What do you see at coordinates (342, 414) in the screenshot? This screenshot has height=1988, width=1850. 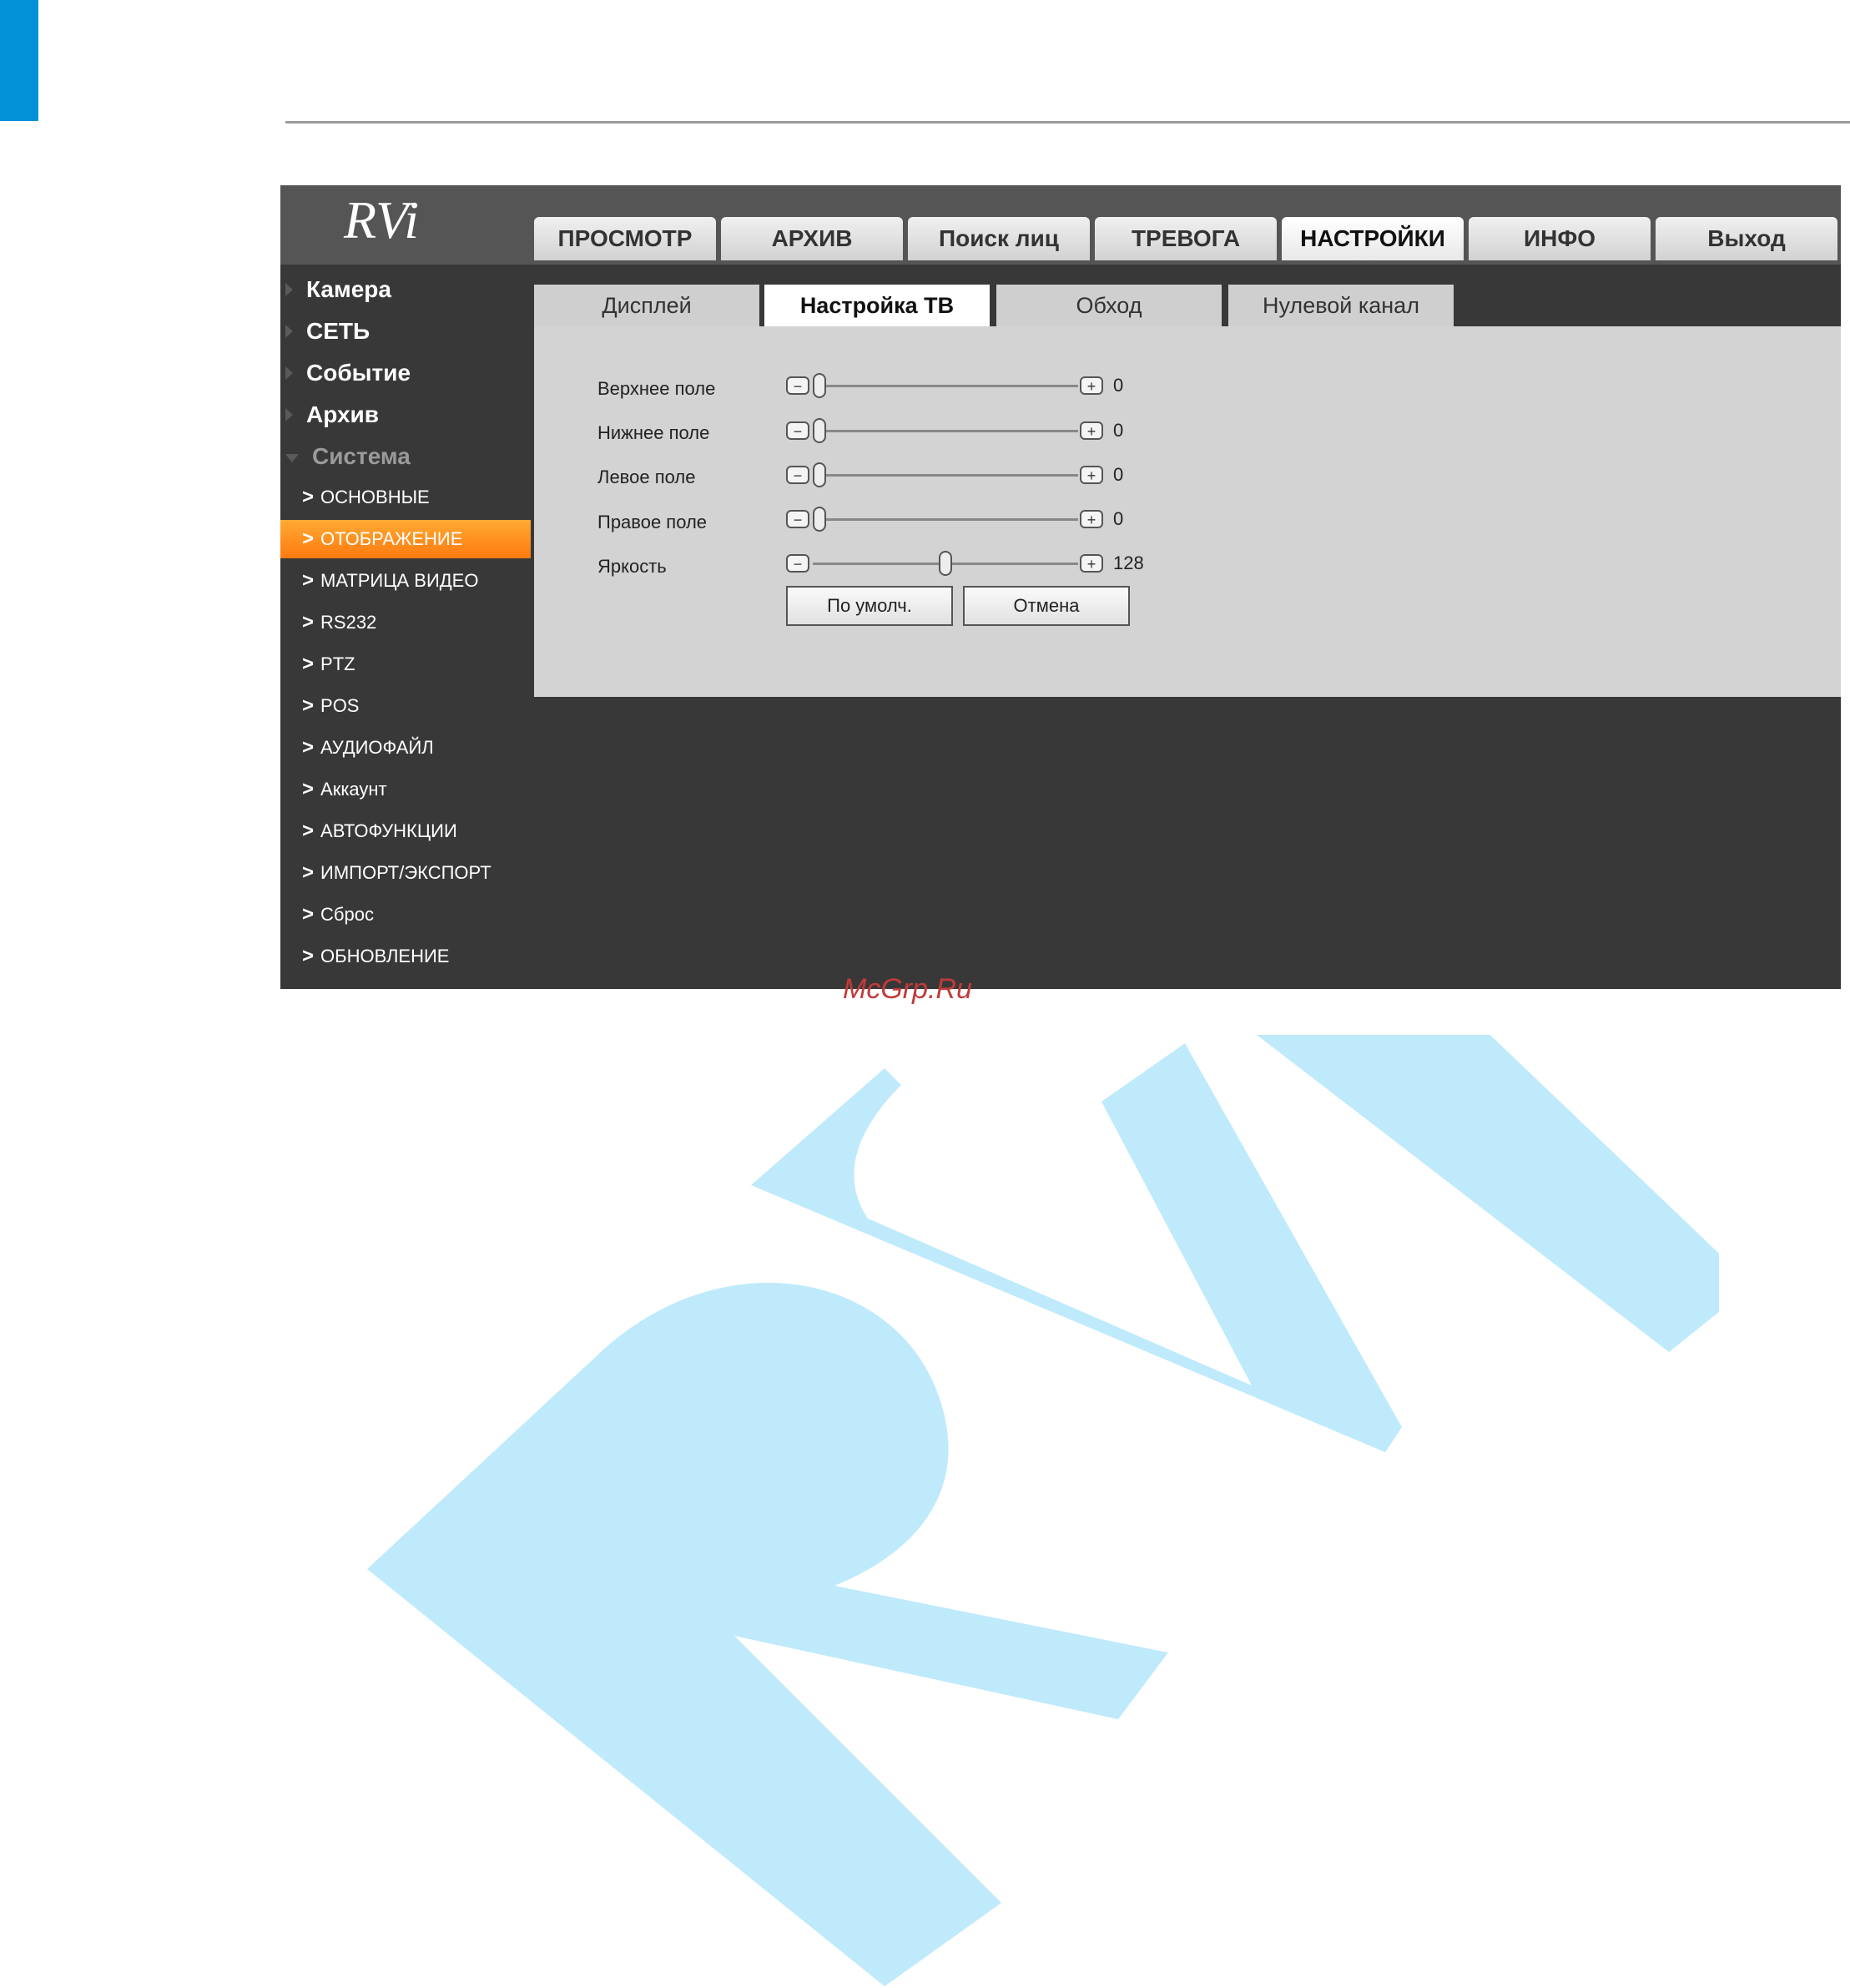 I see `sidebar-category-label: Архив` at bounding box center [342, 414].